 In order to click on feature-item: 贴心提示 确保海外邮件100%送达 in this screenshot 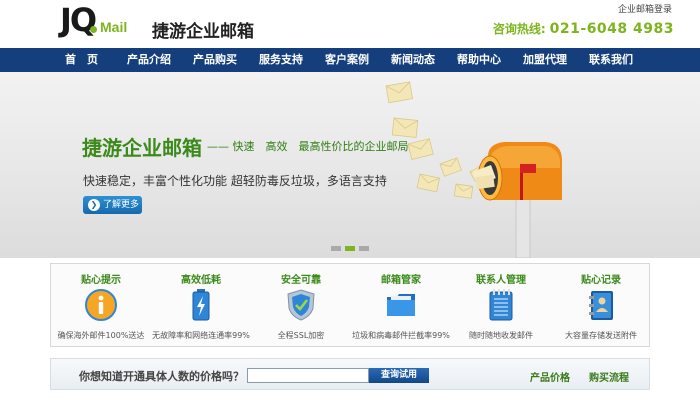, I will do `click(101, 306)`.